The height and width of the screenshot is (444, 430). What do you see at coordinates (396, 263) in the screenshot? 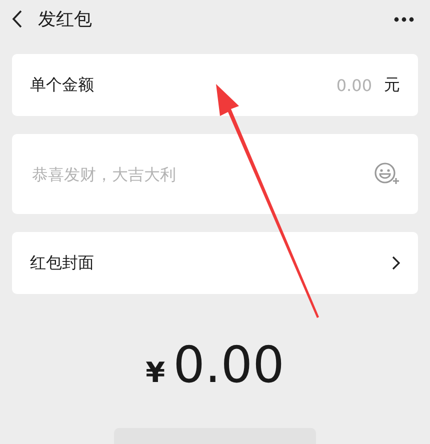
I see `chevron-icon` at bounding box center [396, 263].